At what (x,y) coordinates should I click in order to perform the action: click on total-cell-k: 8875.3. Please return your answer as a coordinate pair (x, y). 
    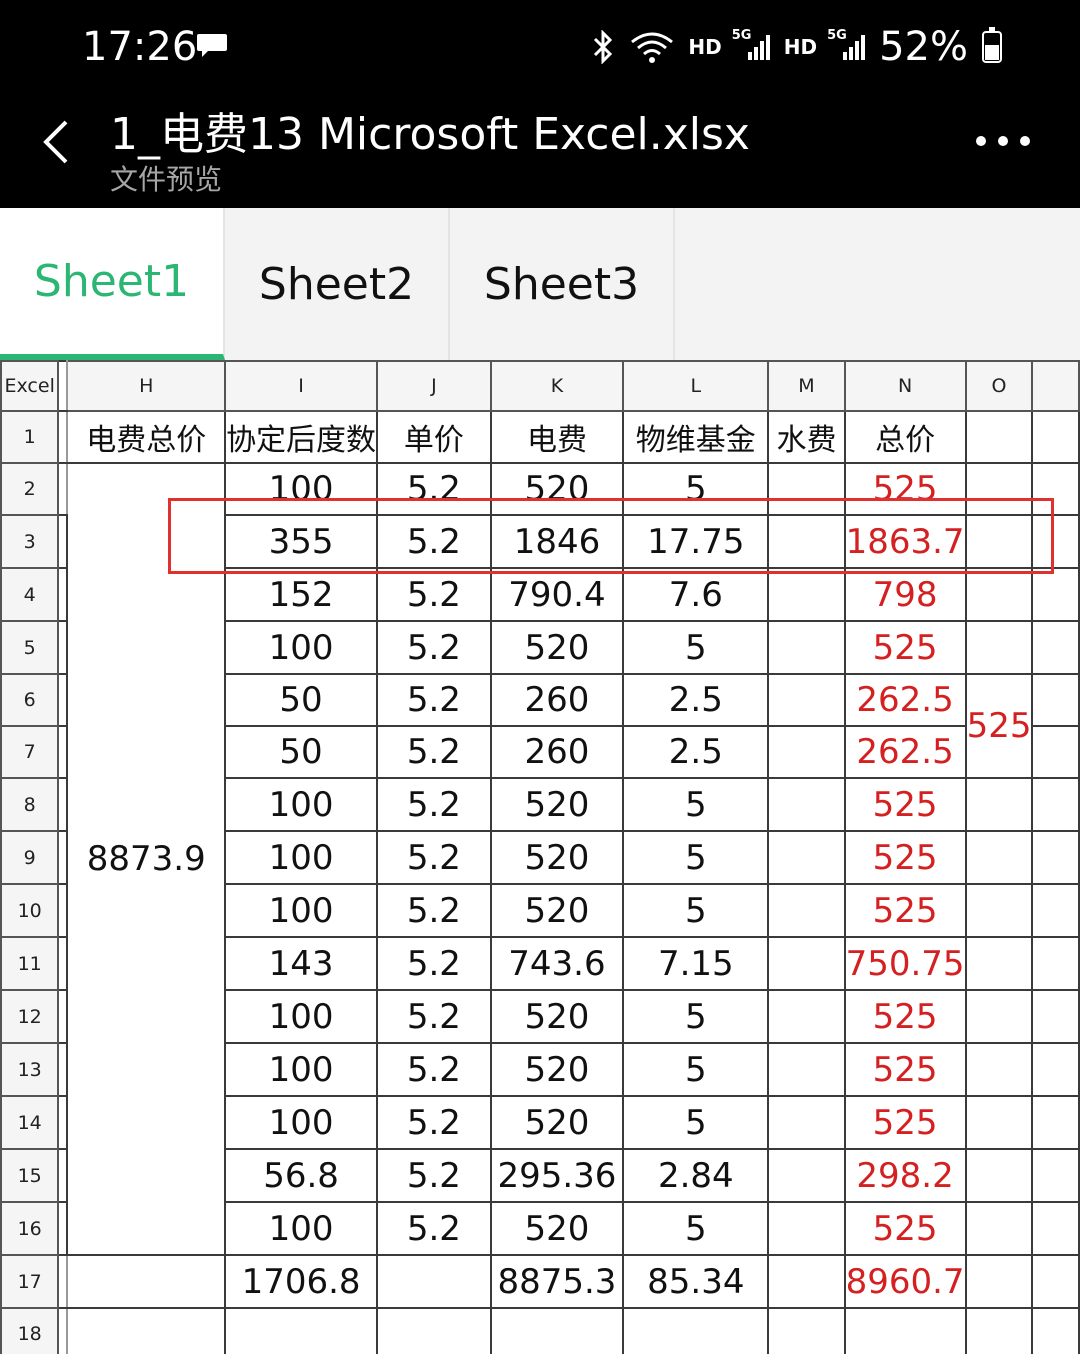
    Looking at the image, I should click on (557, 1281).